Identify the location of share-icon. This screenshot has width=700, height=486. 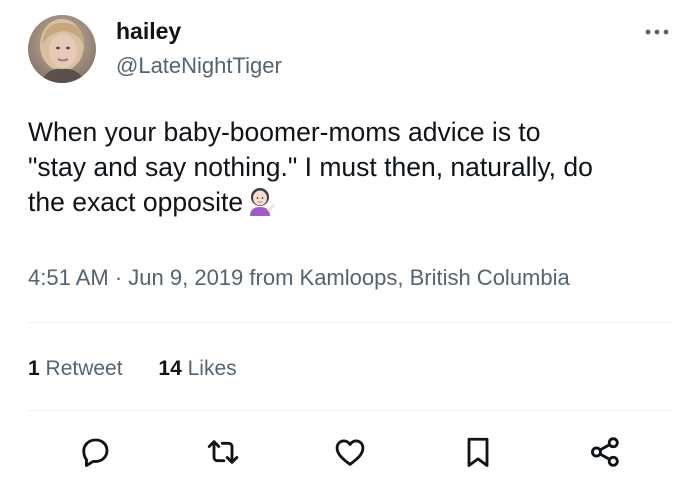
(605, 452).